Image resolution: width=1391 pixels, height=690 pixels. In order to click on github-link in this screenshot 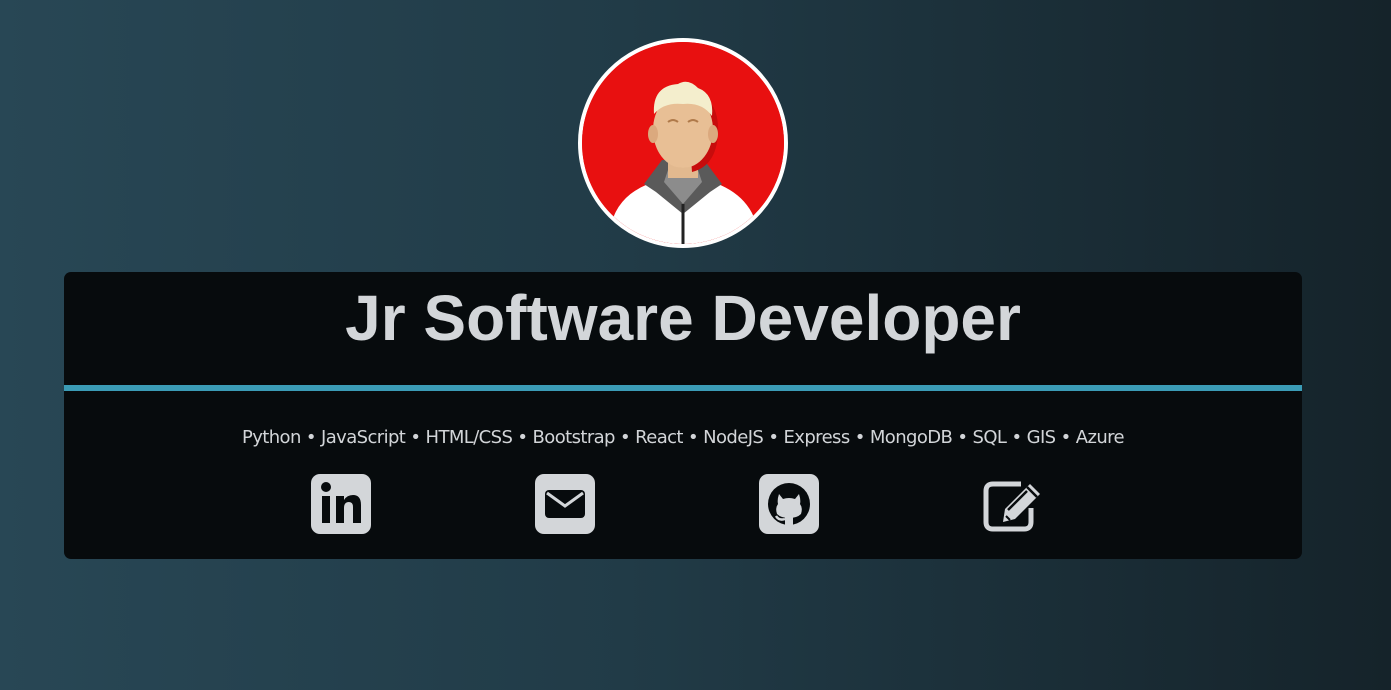, I will do `click(789, 504)`.